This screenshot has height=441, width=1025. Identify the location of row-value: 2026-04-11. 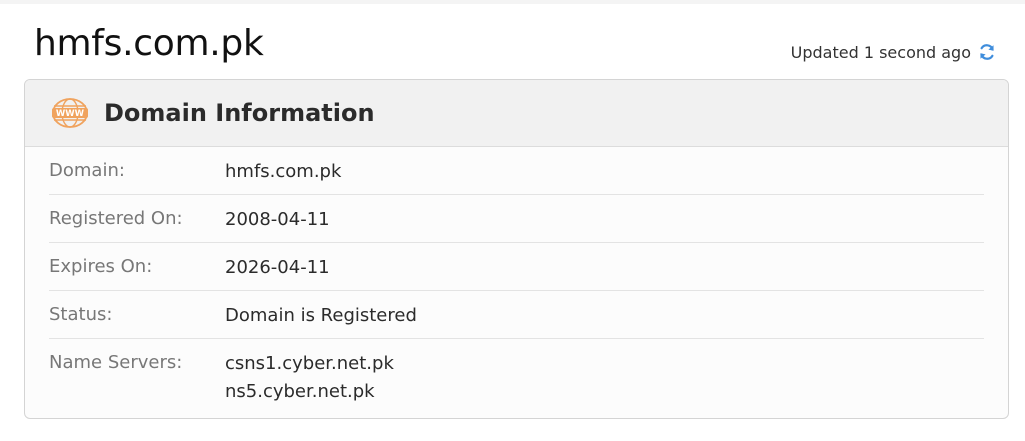
(277, 267).